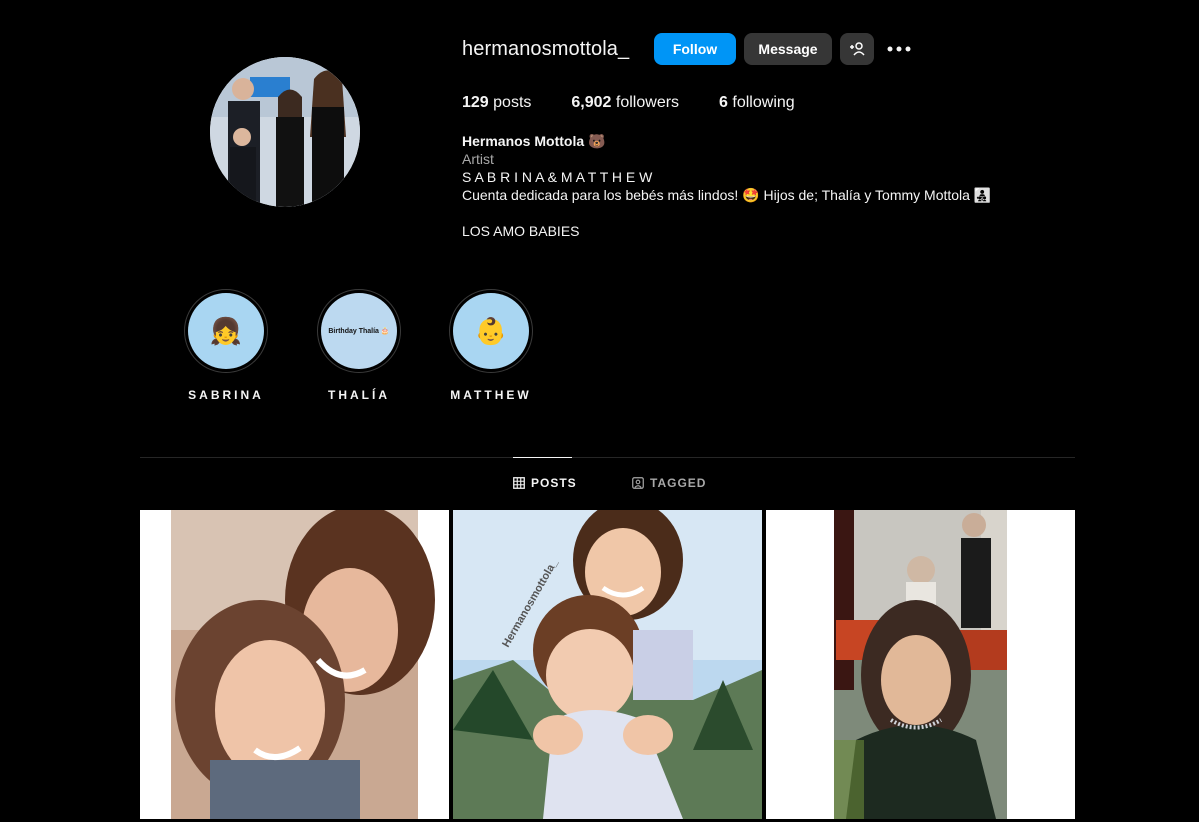  I want to click on tagged-icon, so click(638, 483).